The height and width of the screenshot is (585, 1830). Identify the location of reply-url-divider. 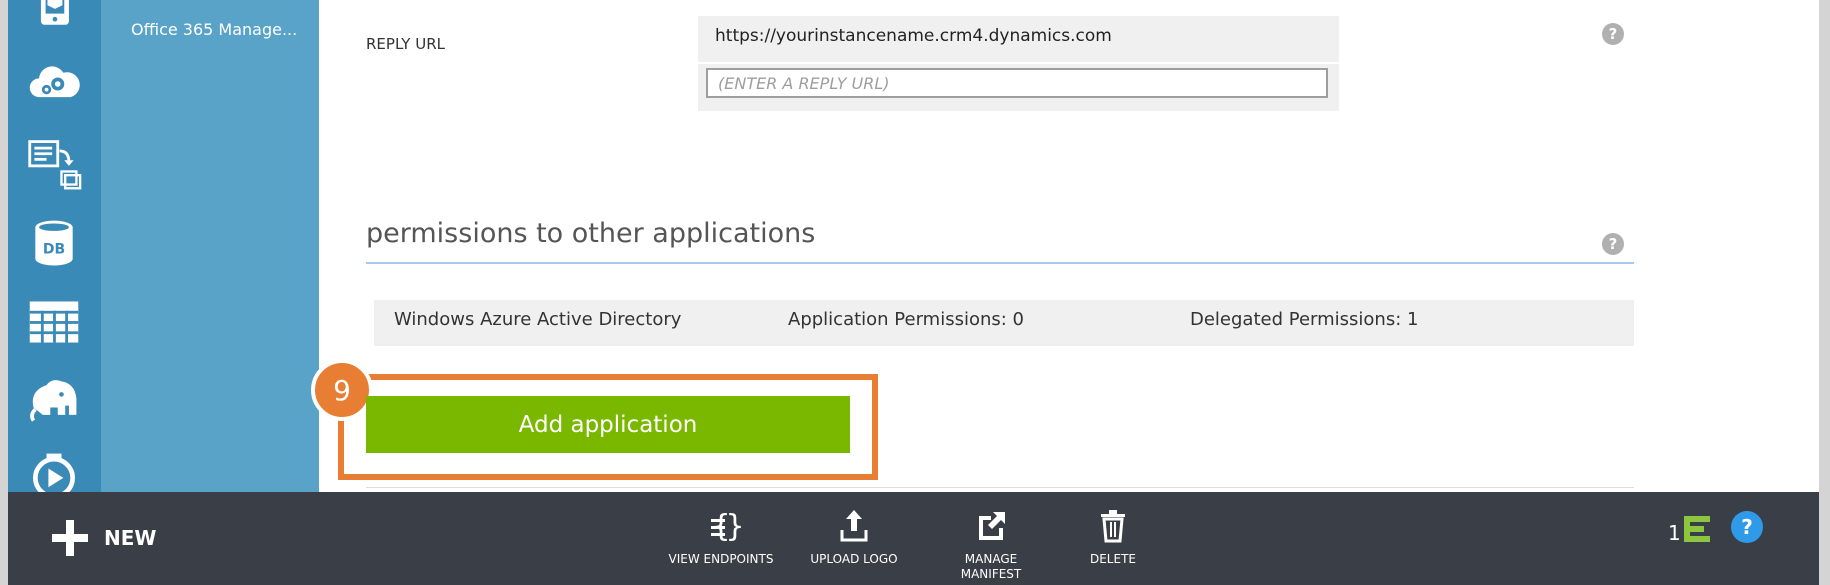
(1018, 63).